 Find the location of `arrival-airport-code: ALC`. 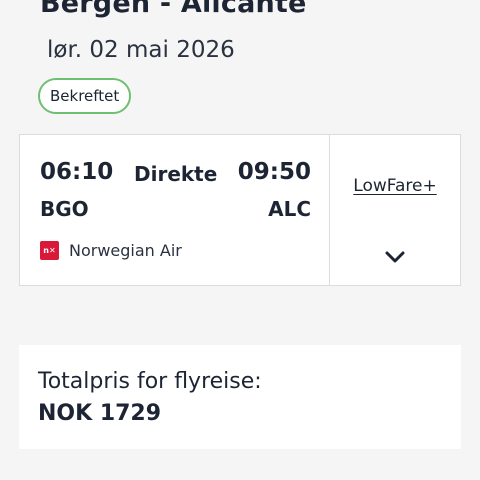

arrival-airport-code: ALC is located at coordinates (289, 209).